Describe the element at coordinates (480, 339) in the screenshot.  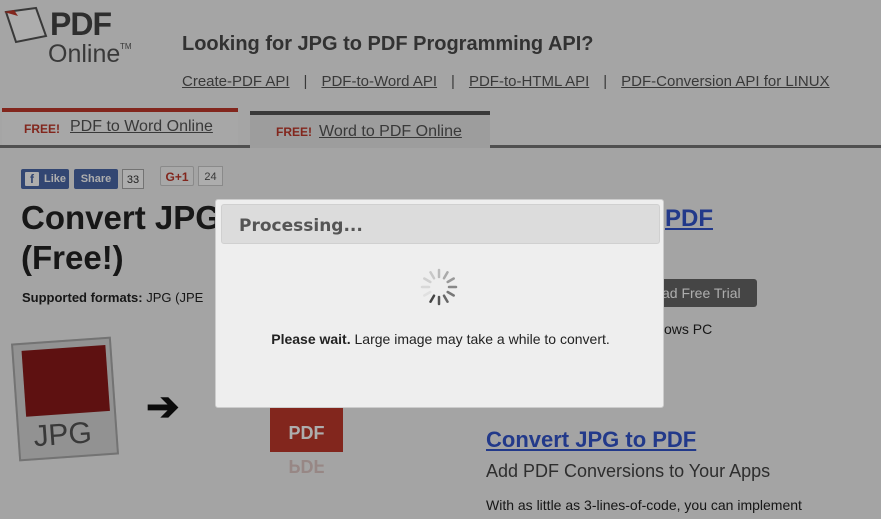
I see `wait-text: Large image may take a while to convert.` at that location.